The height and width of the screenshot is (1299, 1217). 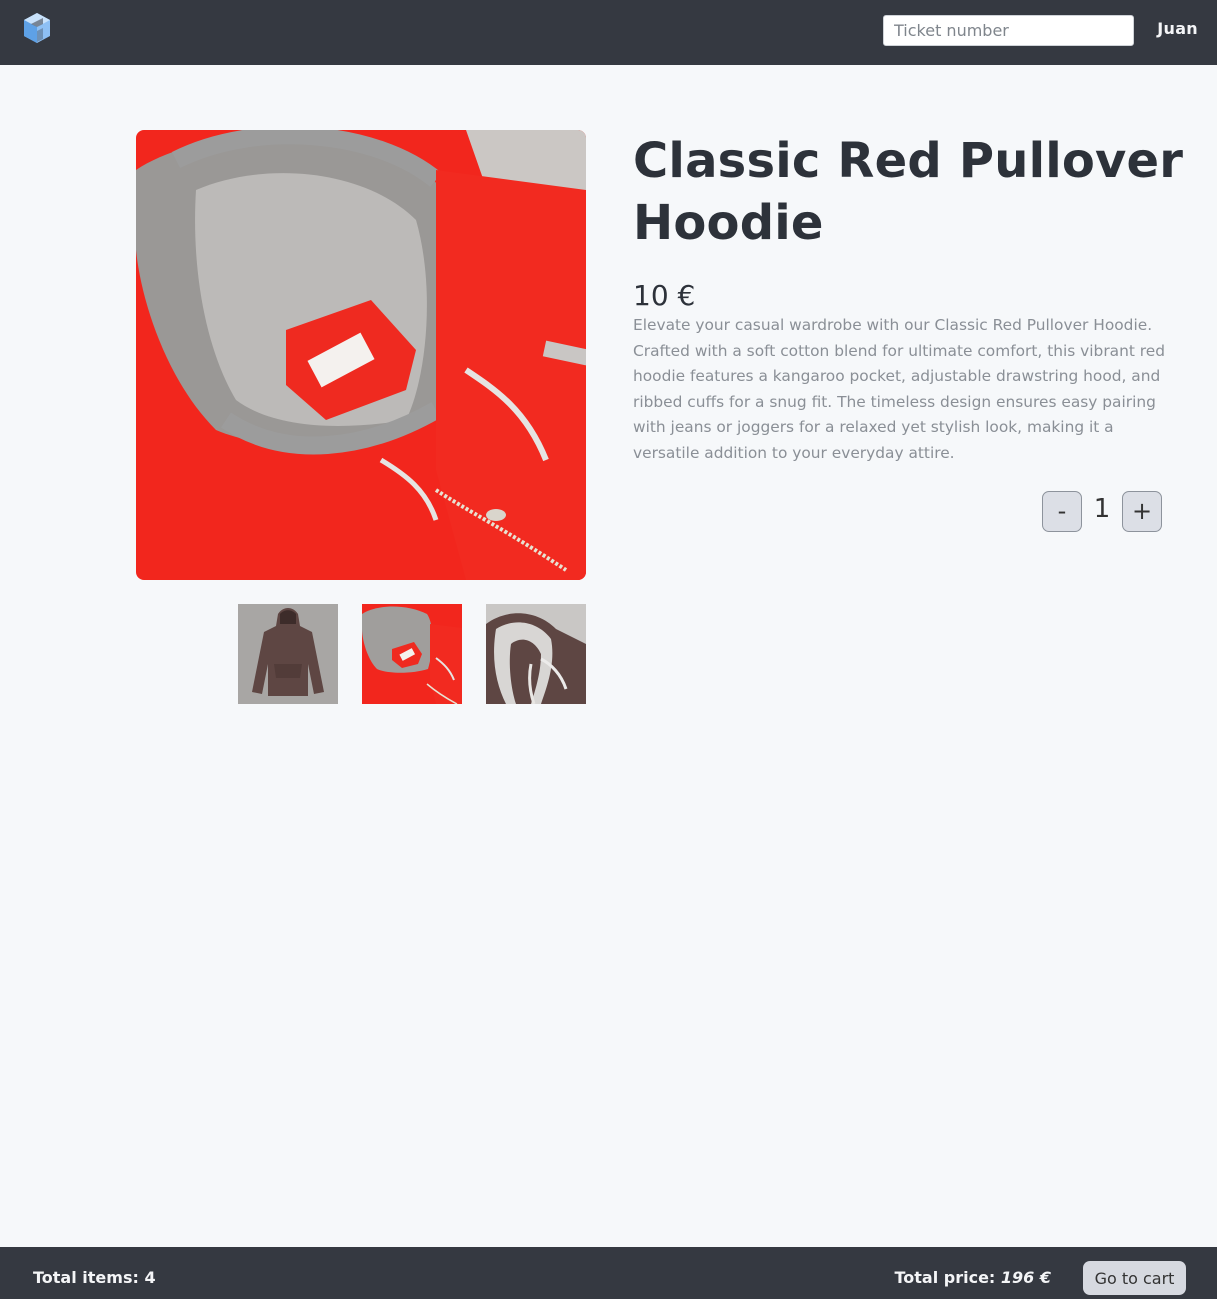 I want to click on thumbnail-brown-hoodie-detail, so click(x=536, y=654).